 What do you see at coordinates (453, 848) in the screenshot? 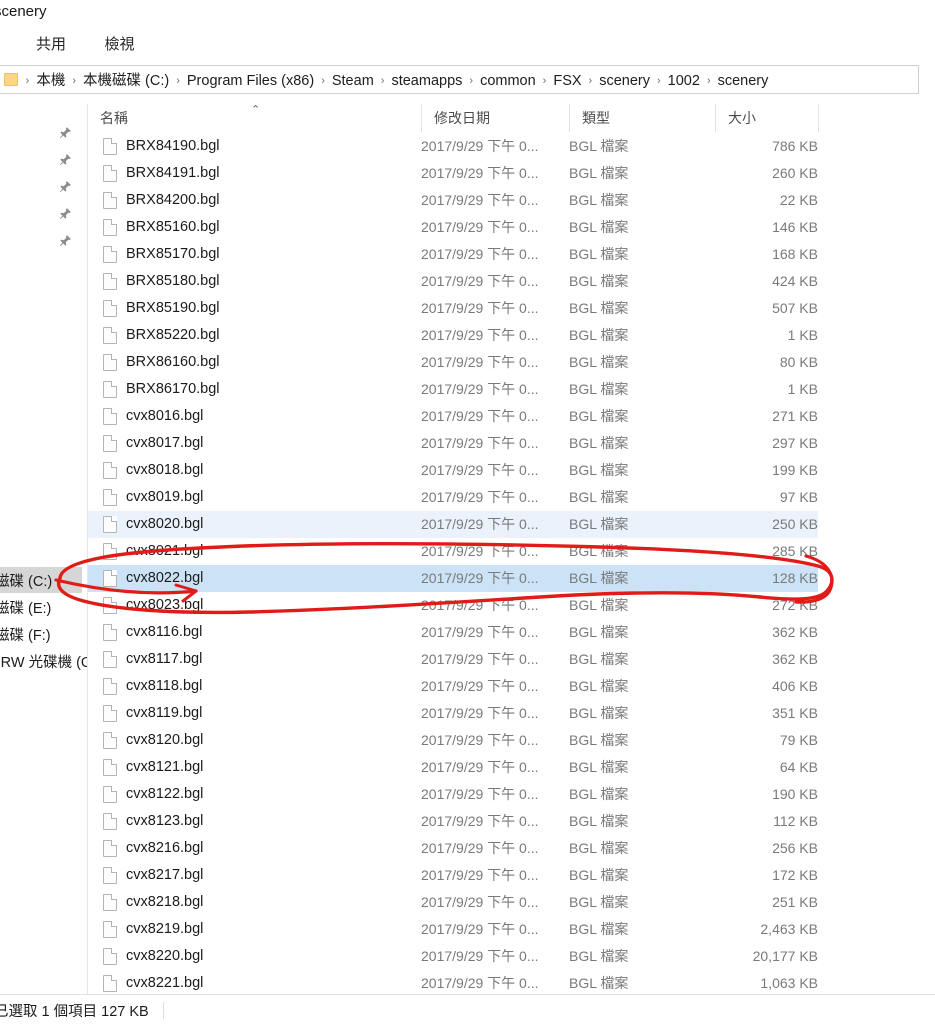
I see `table-row: cvx8216.bgl 2017/9/29 下午 0... BGL 檔案 256 KB` at bounding box center [453, 848].